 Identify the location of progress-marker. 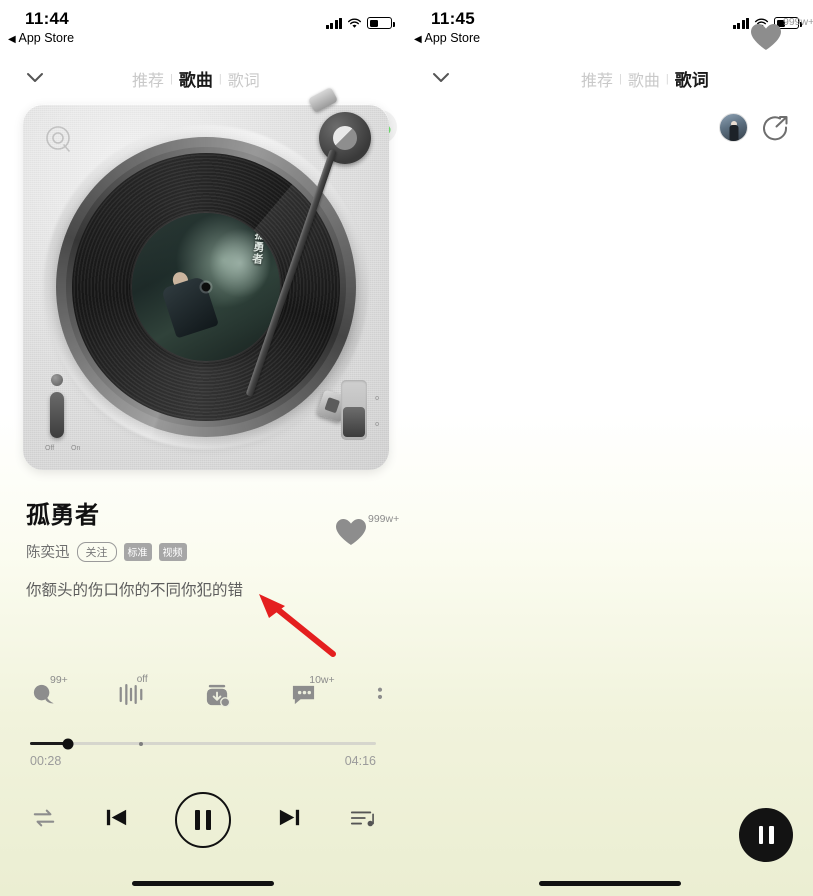
(140, 743).